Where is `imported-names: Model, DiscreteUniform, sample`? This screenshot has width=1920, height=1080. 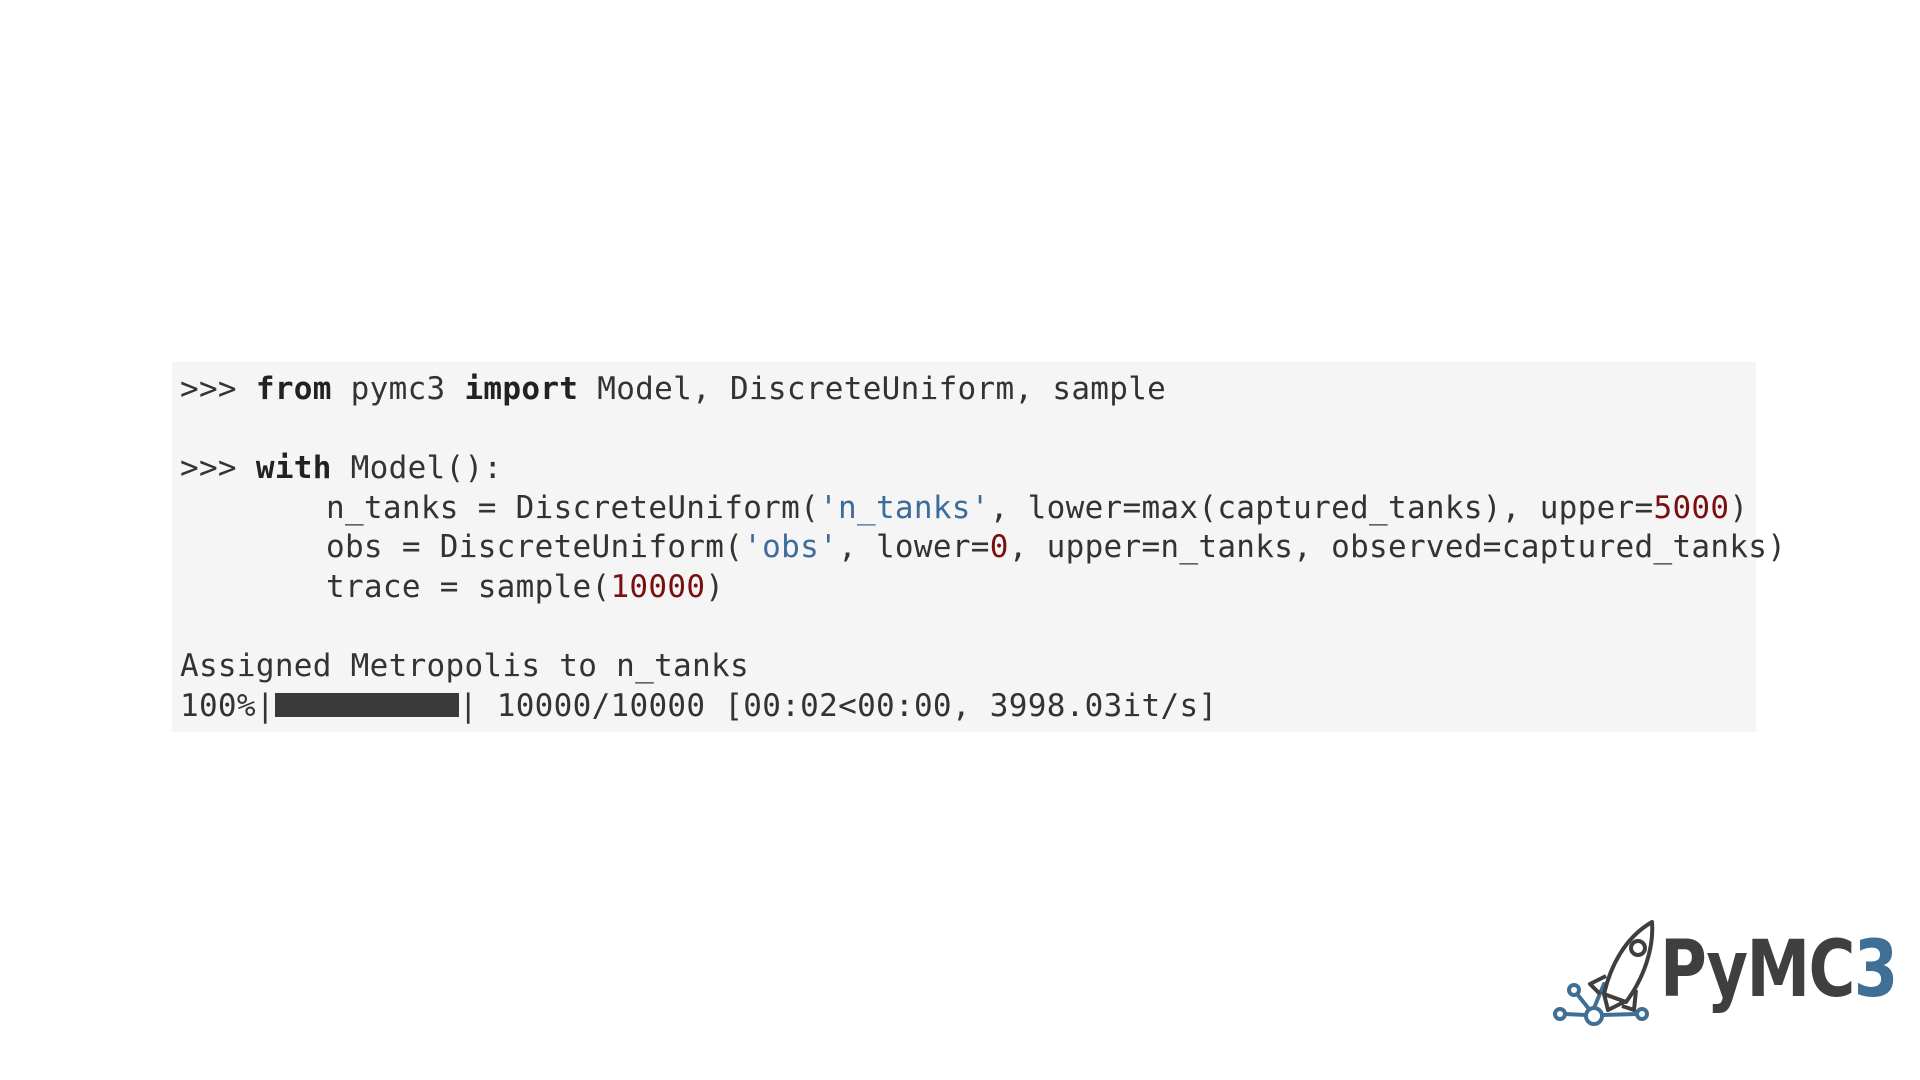 imported-names: Model, DiscreteUniform, sample is located at coordinates (872, 389).